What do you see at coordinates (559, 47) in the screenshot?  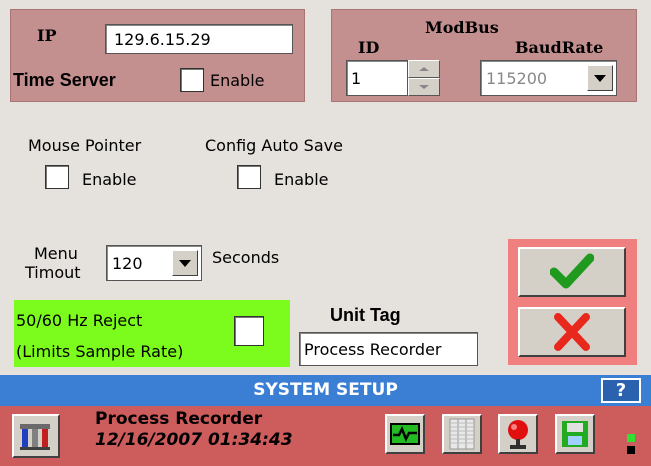 I see `modbus-baudrate-label: BaudRate` at bounding box center [559, 47].